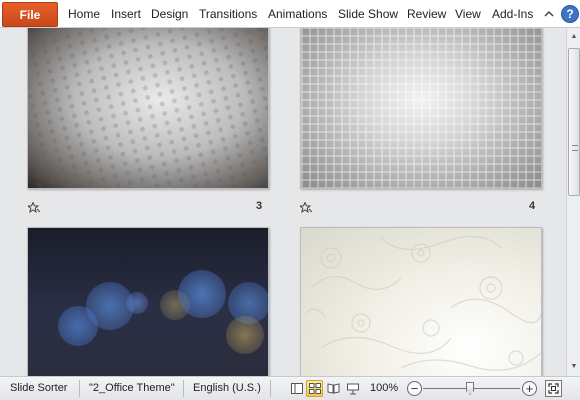 The width and height of the screenshot is (580, 400). What do you see at coordinates (549, 14) in the screenshot?
I see `chevron-up-icon` at bounding box center [549, 14].